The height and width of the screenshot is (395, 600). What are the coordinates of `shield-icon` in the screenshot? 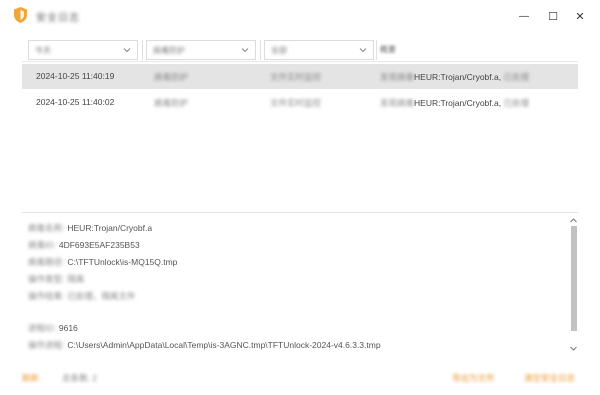 It's located at (20, 15).